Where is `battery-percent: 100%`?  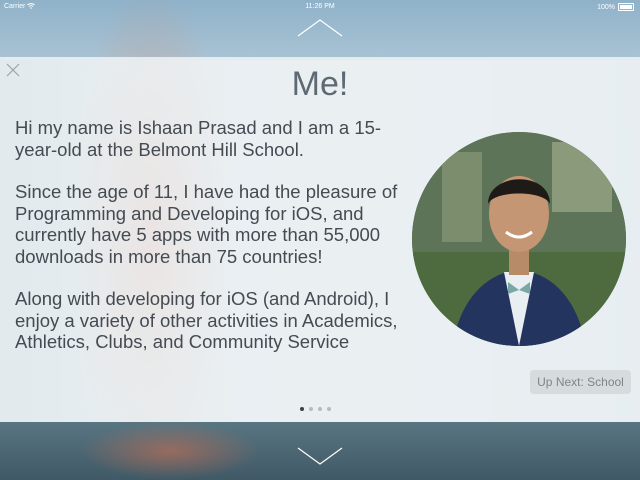
battery-percent: 100% is located at coordinates (606, 7).